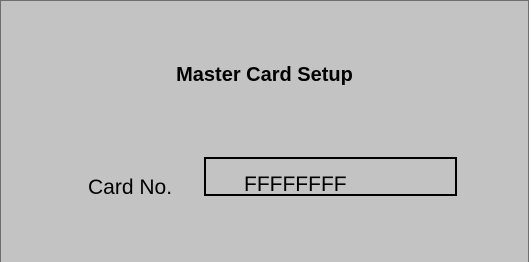 The image size is (531, 262). I want to click on card-number-field: FFFFFFFF, so click(330, 176).